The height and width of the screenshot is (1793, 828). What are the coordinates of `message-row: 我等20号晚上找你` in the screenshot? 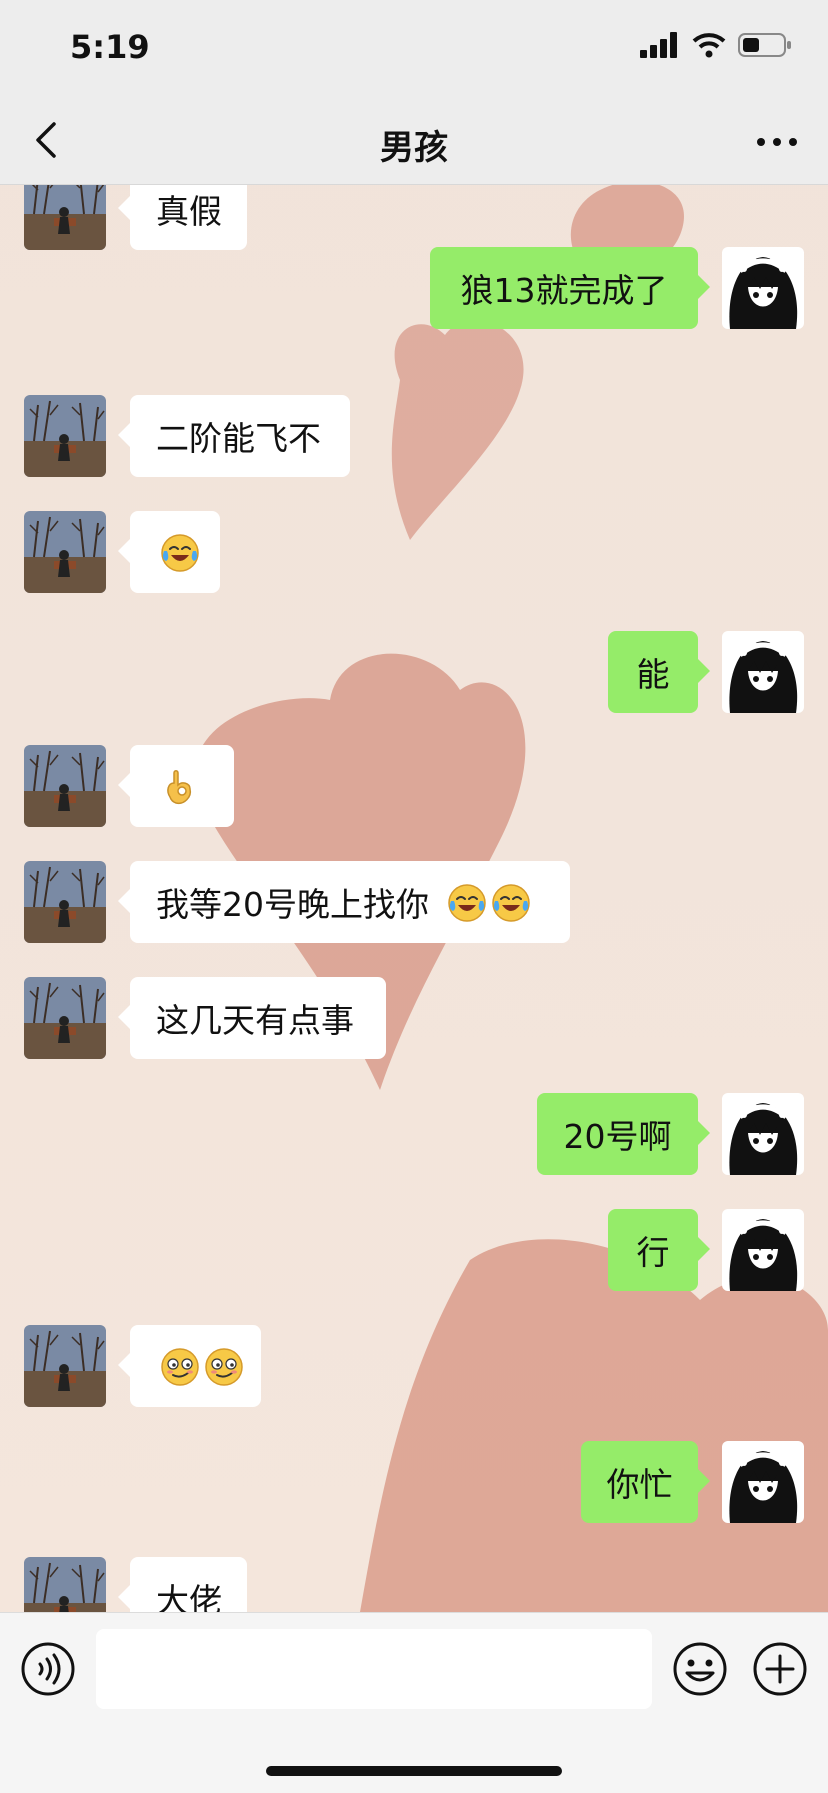 It's located at (414, 902).